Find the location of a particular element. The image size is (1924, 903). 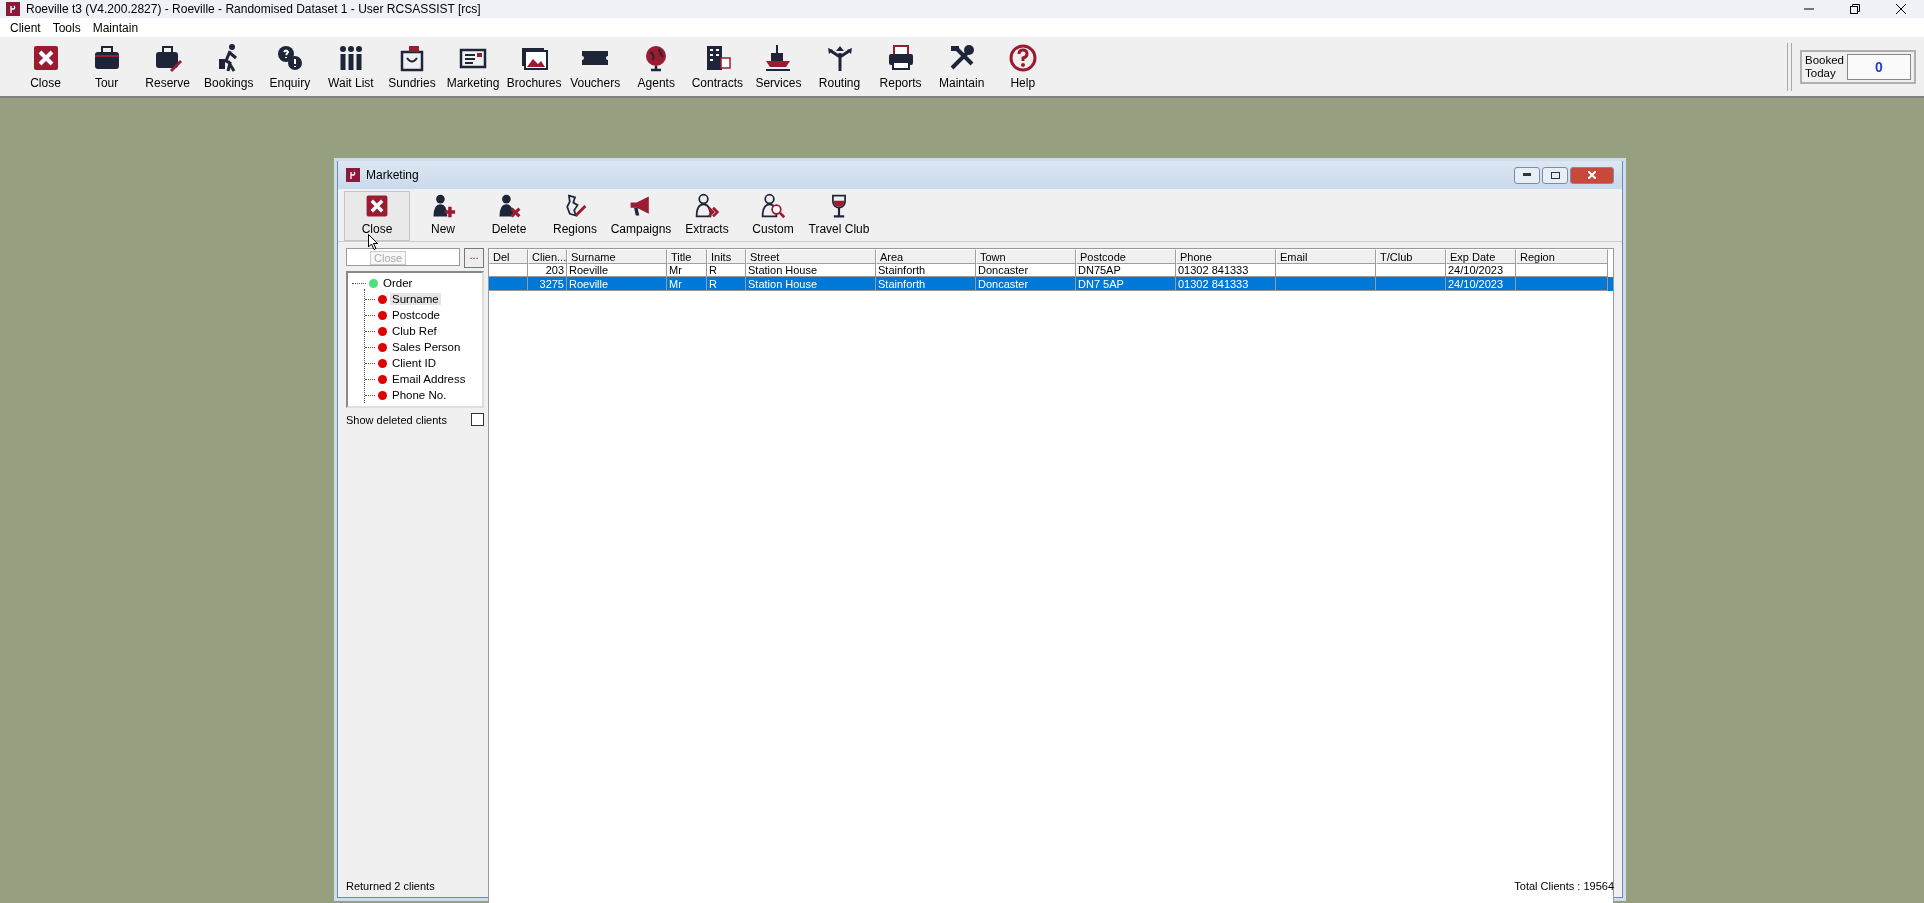

table-cell: 3275 is located at coordinates (551, 284).